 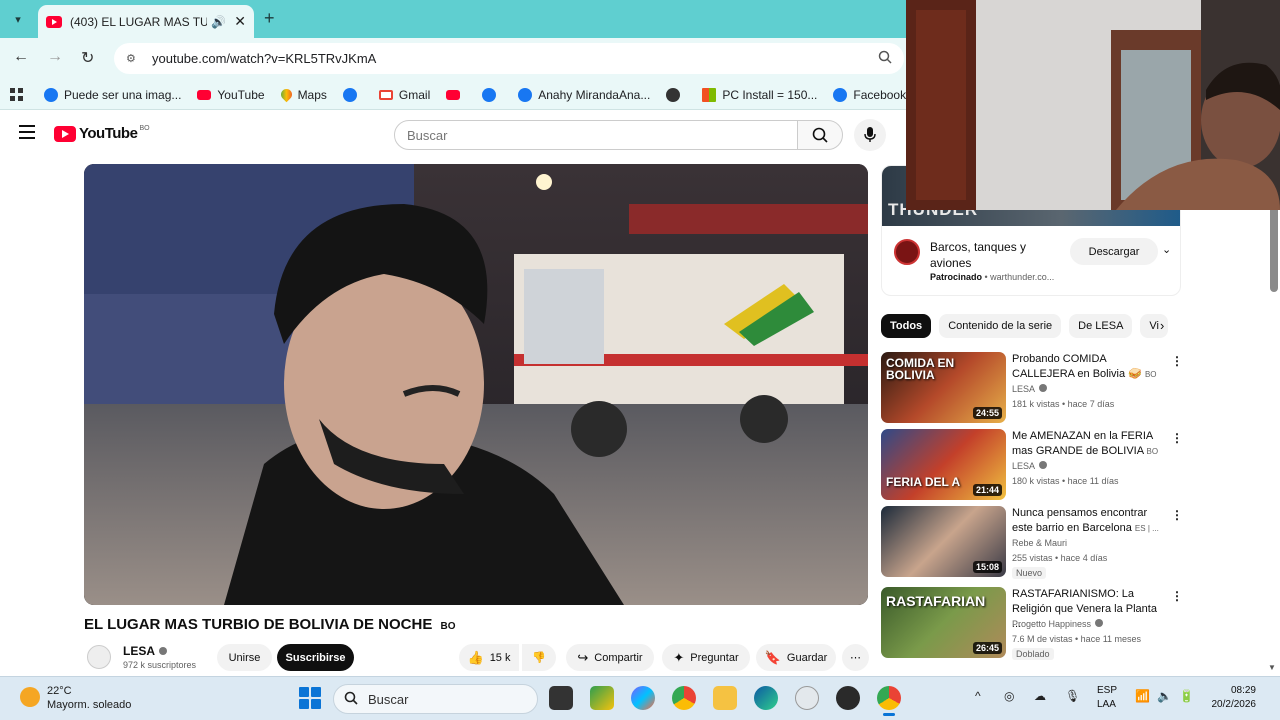 What do you see at coordinates (820, 135) in the screenshot?
I see `search-button` at bounding box center [820, 135].